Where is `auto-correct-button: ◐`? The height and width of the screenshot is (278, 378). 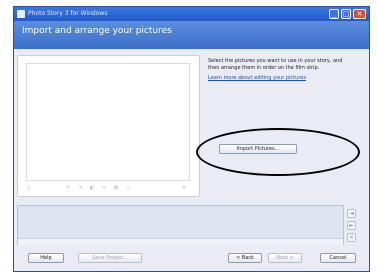 auto-correct-button: ◐ is located at coordinates (92, 188).